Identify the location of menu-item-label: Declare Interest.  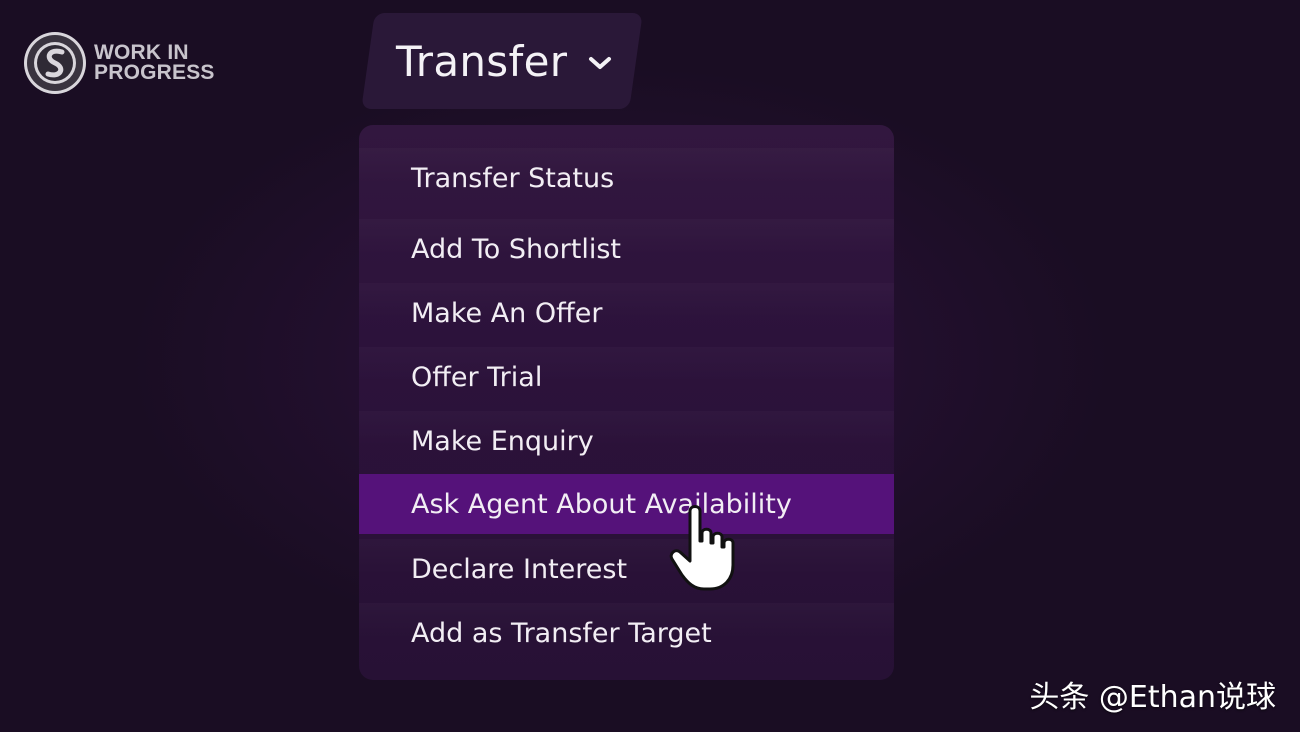
(519, 569).